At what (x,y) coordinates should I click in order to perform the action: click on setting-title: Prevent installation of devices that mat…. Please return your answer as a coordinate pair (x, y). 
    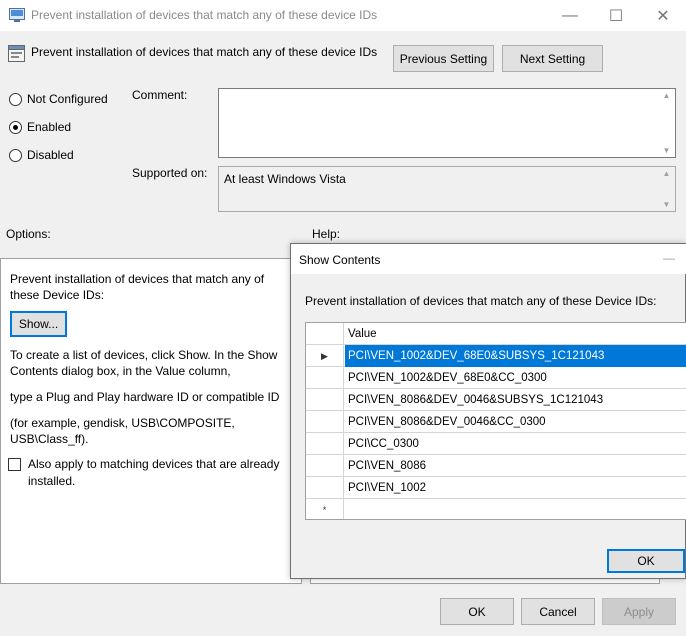
    Looking at the image, I should click on (204, 52).